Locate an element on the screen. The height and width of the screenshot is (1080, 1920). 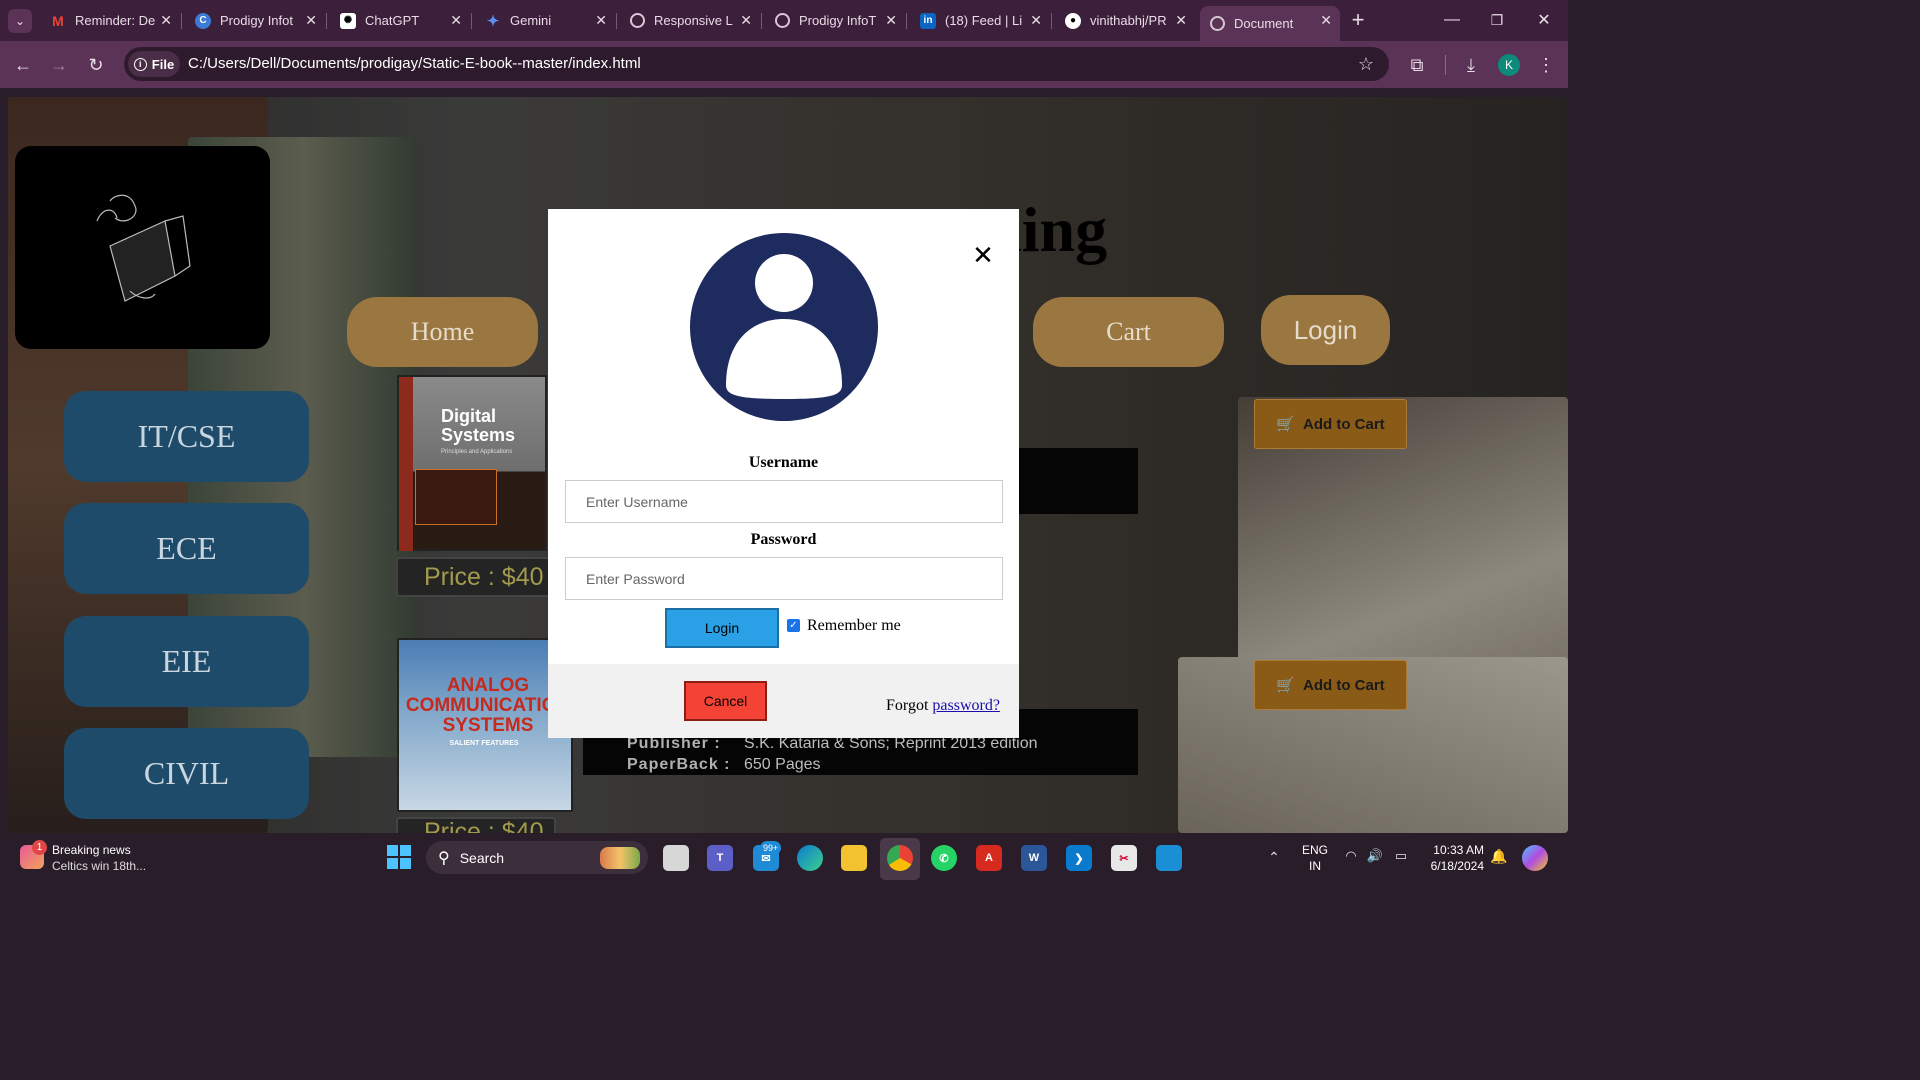
tab-title: Prodigy InfoT is located at coordinates (838, 20).